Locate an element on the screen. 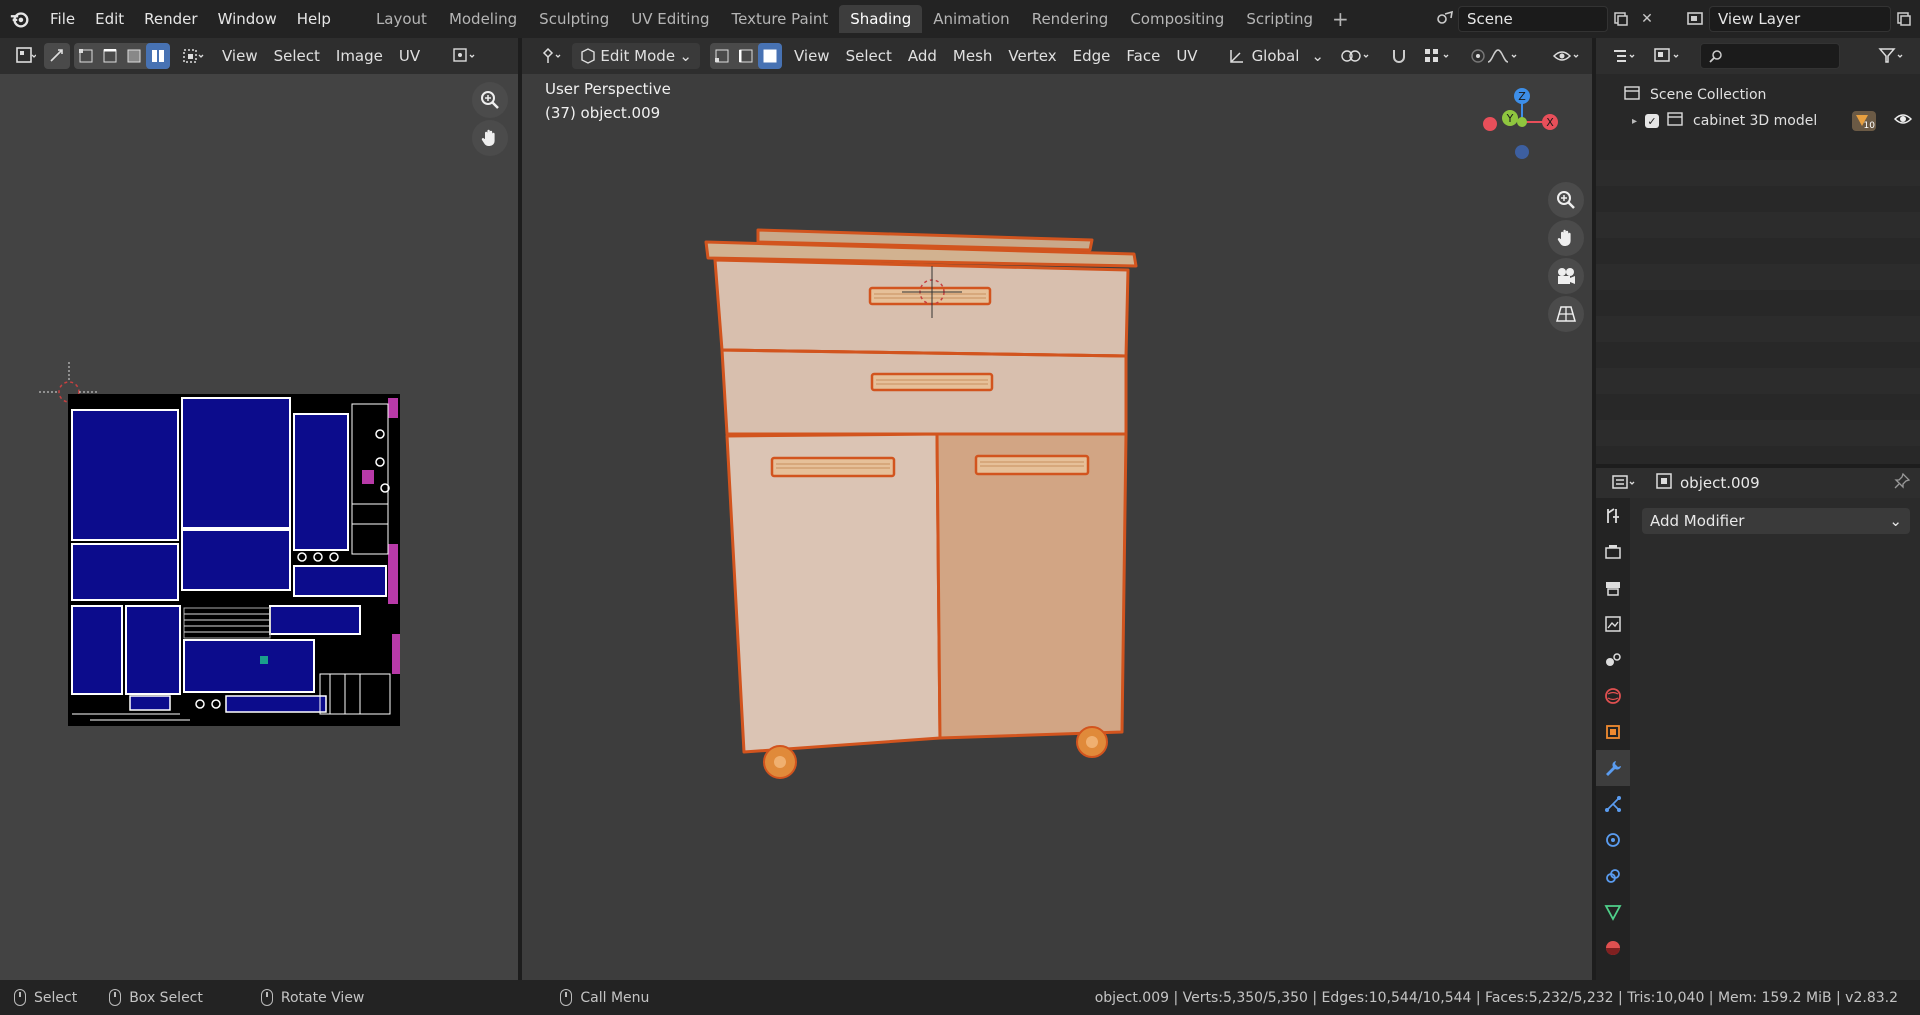  material-tab-icon is located at coordinates (1613, 948).